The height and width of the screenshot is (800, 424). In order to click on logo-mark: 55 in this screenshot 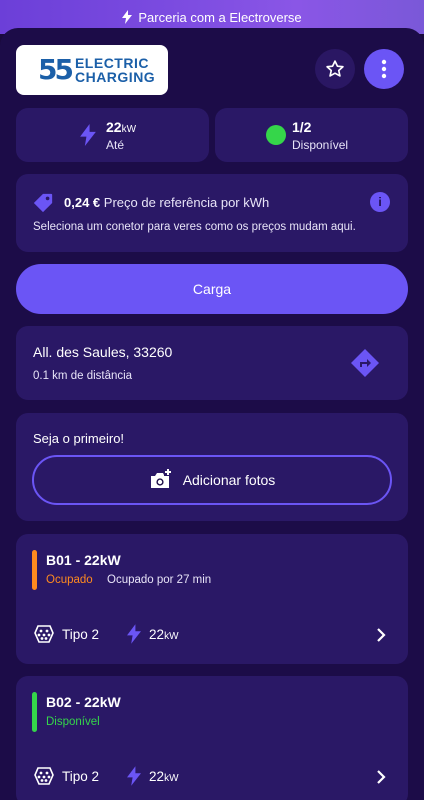, I will do `click(56, 69)`.